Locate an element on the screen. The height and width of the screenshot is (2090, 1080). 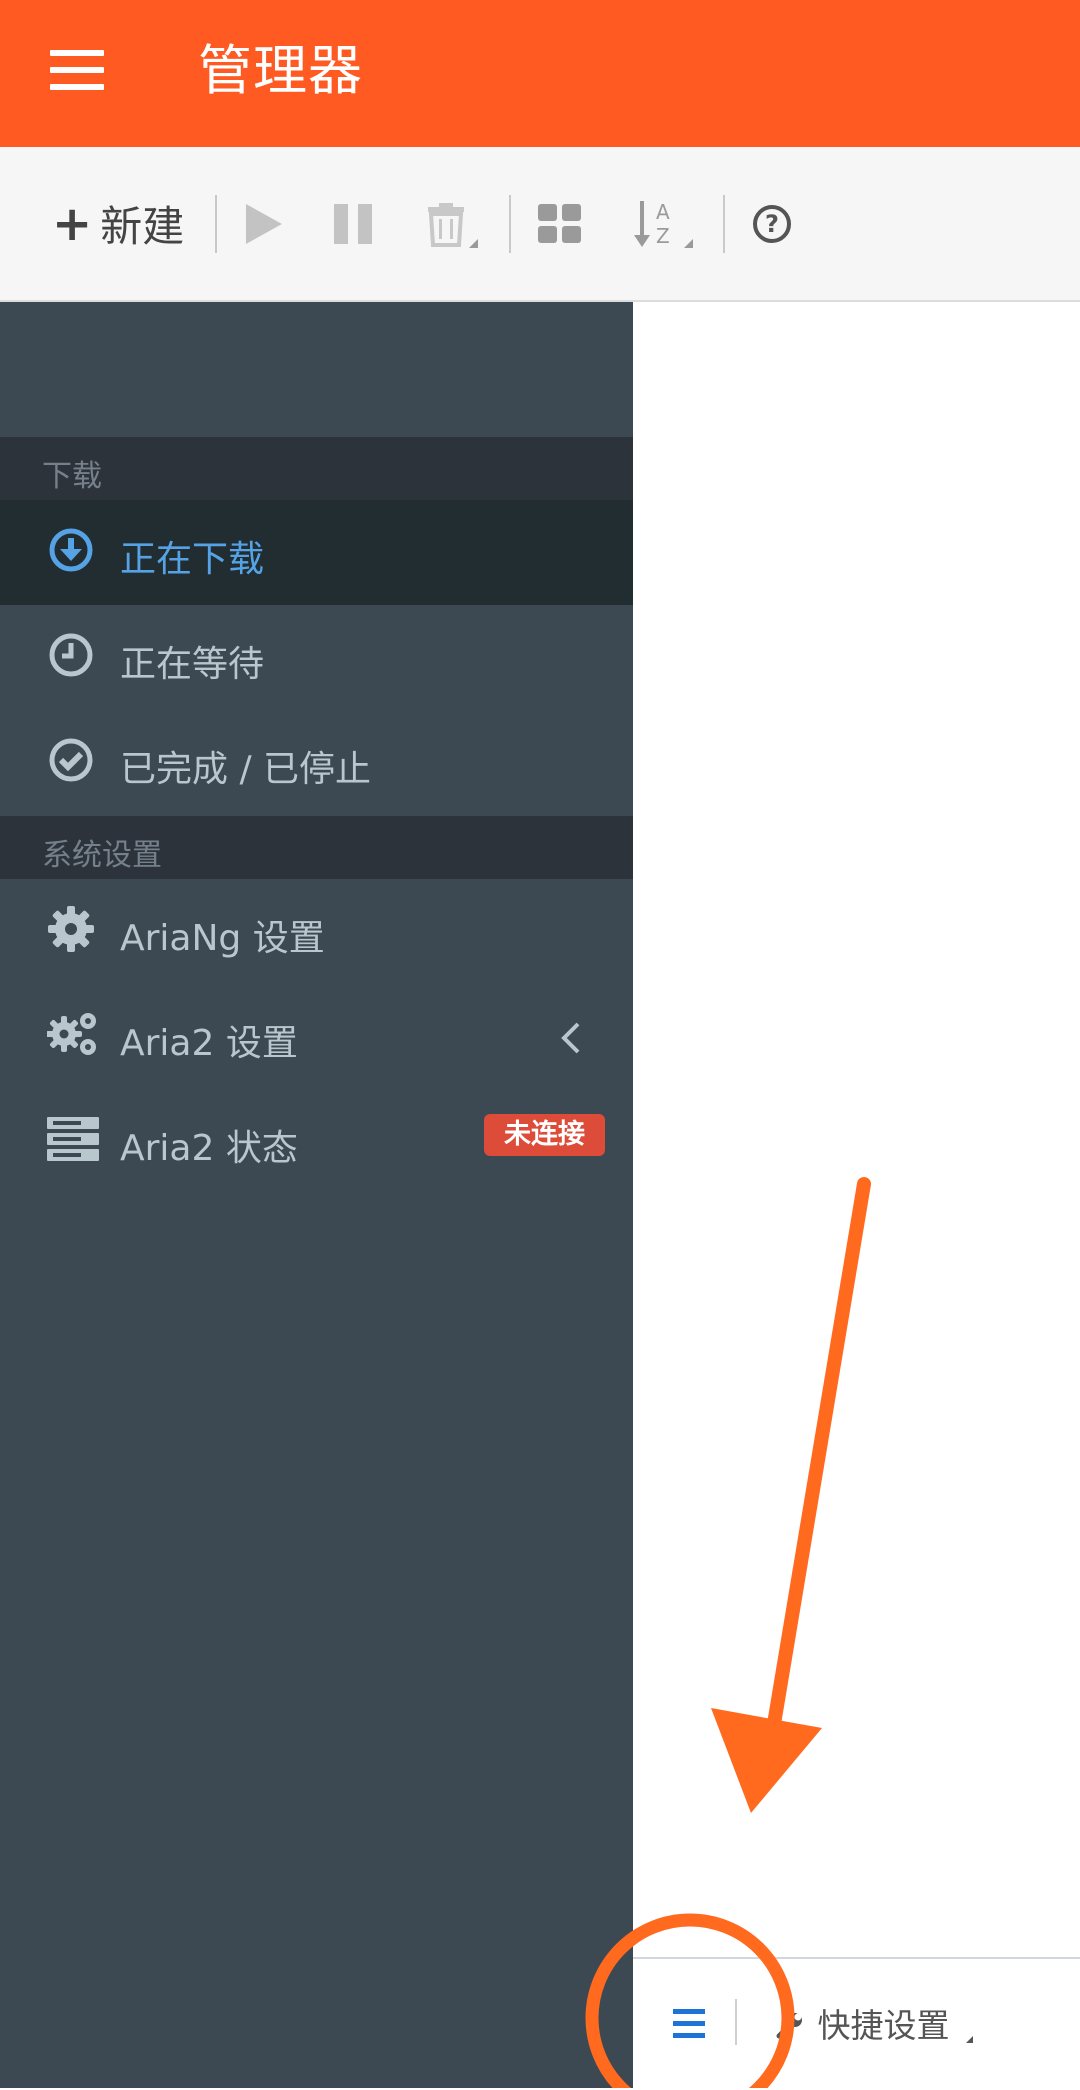
wrench-icon is located at coordinates (789, 2026).